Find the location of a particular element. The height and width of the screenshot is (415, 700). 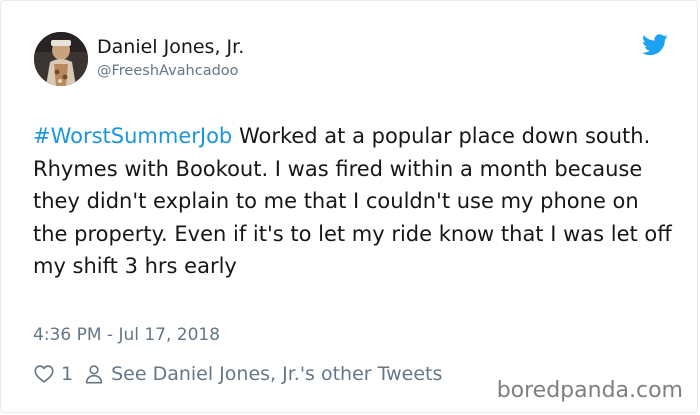

avatar is located at coordinates (61, 59).